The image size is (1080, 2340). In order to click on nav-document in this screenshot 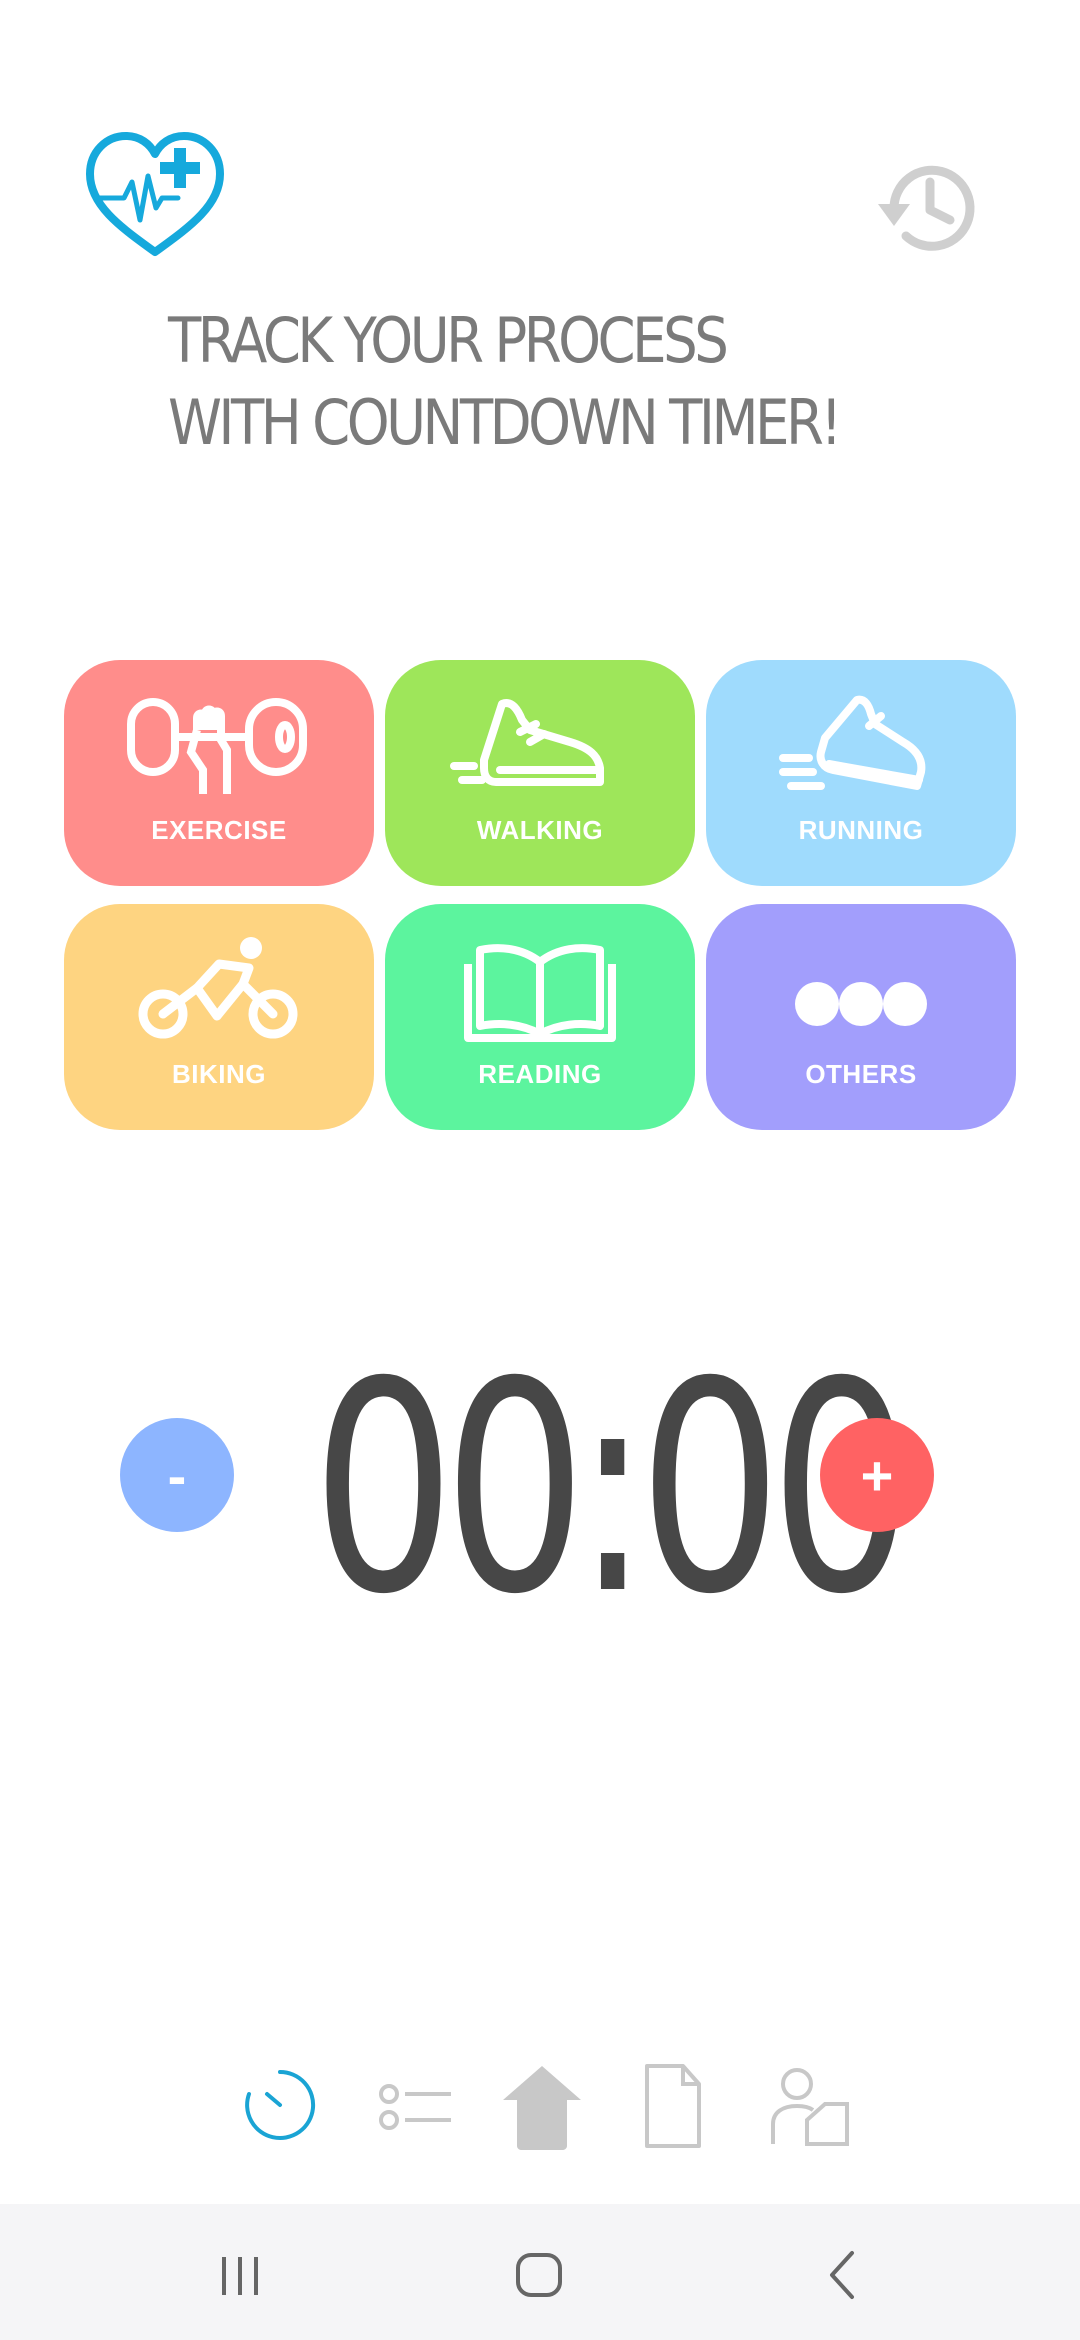, I will do `click(672, 2105)`.